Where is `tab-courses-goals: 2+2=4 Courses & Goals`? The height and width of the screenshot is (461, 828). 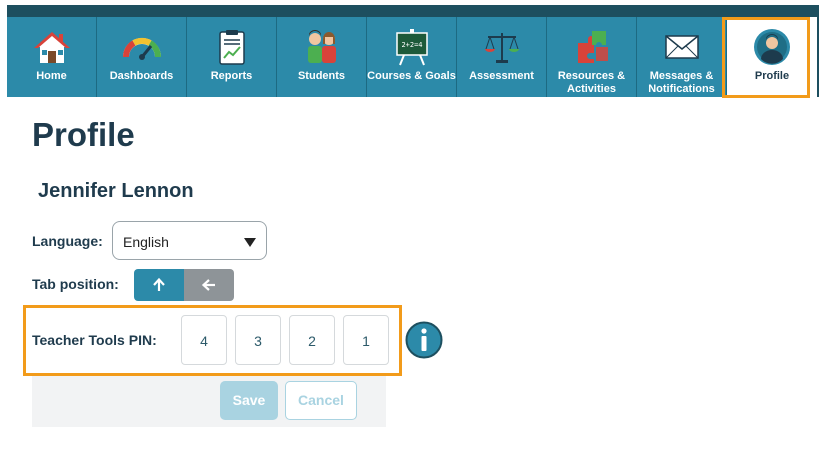 tab-courses-goals: 2+2=4 Courses & Goals is located at coordinates (412, 57).